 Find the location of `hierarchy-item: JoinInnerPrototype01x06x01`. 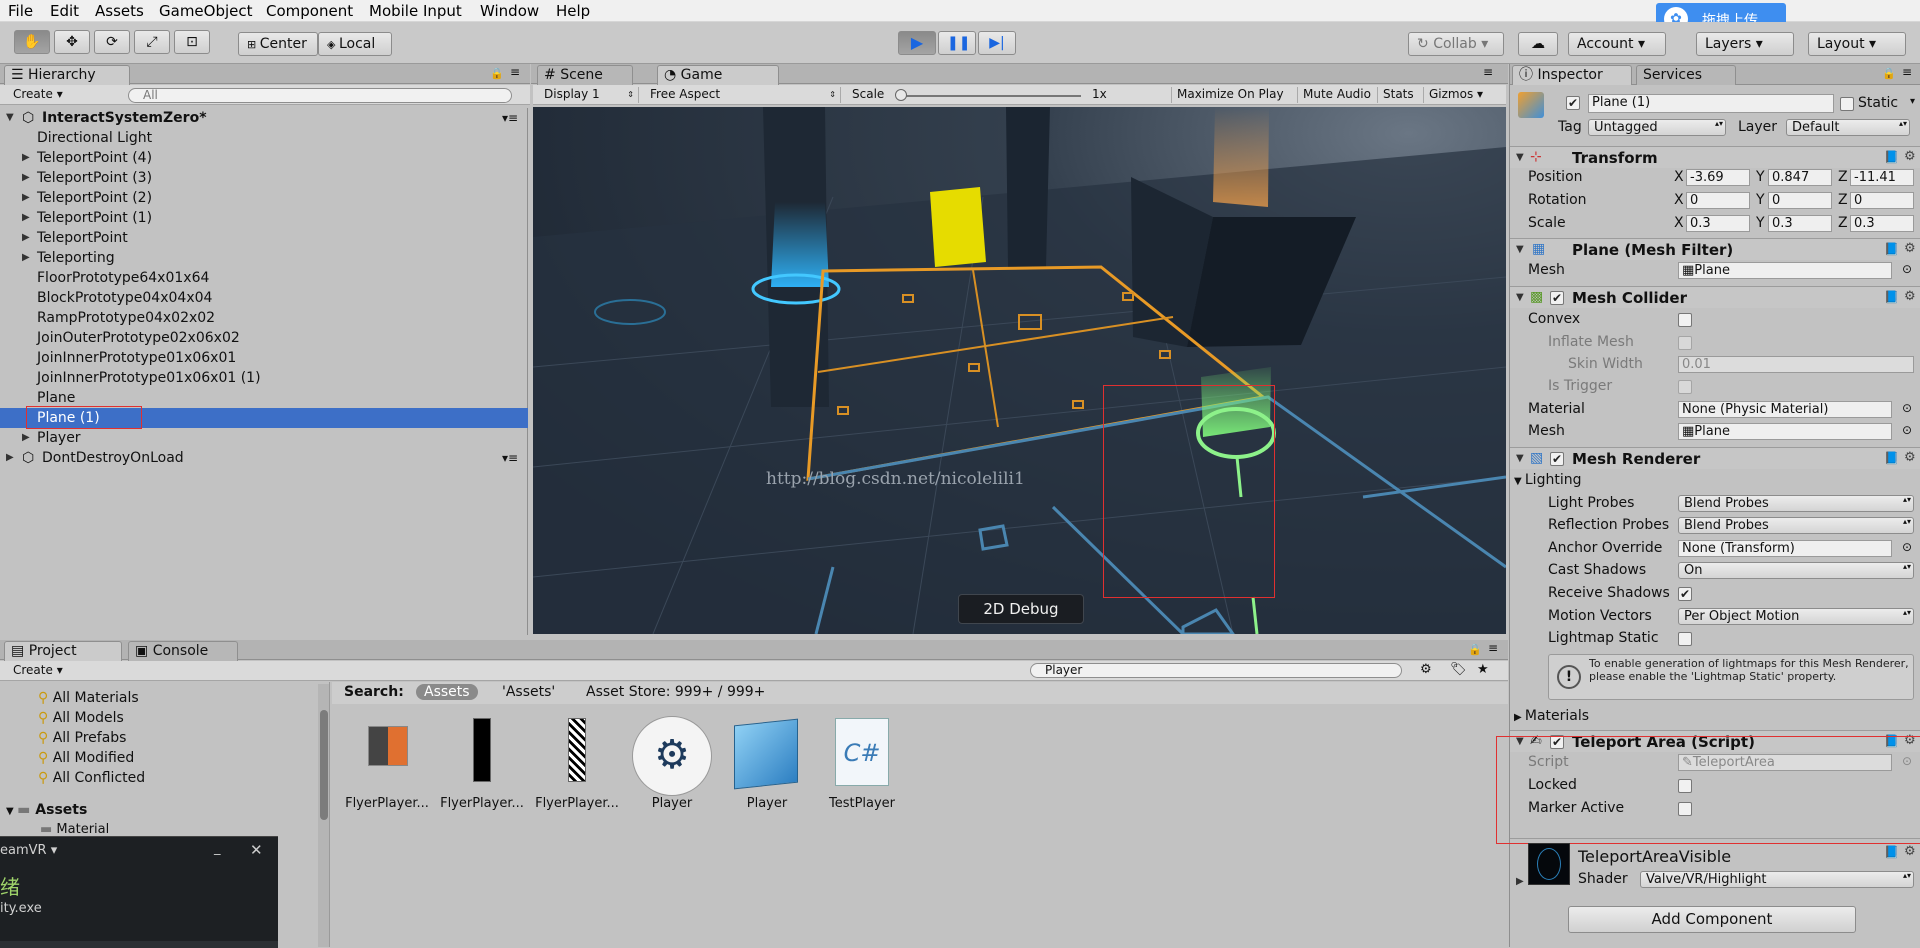

hierarchy-item: JoinInnerPrototype01x06x01 is located at coordinates (264, 358).